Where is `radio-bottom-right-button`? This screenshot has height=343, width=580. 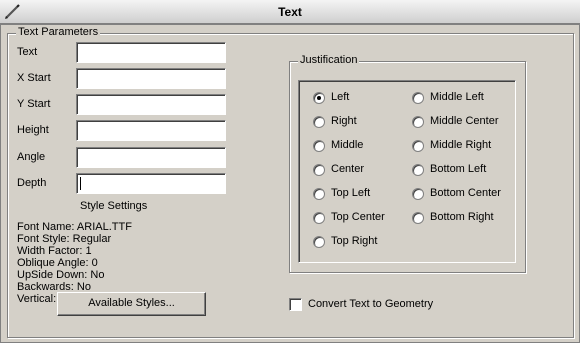
radio-bottom-right-button is located at coordinates (418, 218).